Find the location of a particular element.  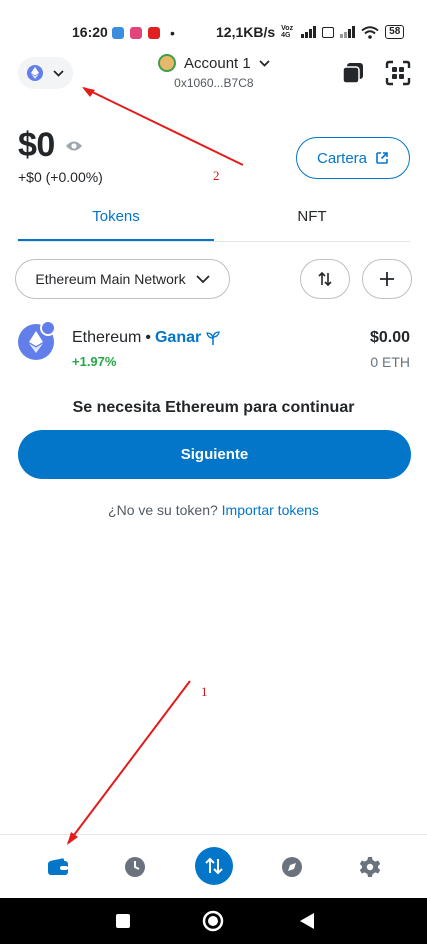

status-bar: 16:20 • 12,1KB/s Voz 4G 58 is located at coordinates (213, 23).